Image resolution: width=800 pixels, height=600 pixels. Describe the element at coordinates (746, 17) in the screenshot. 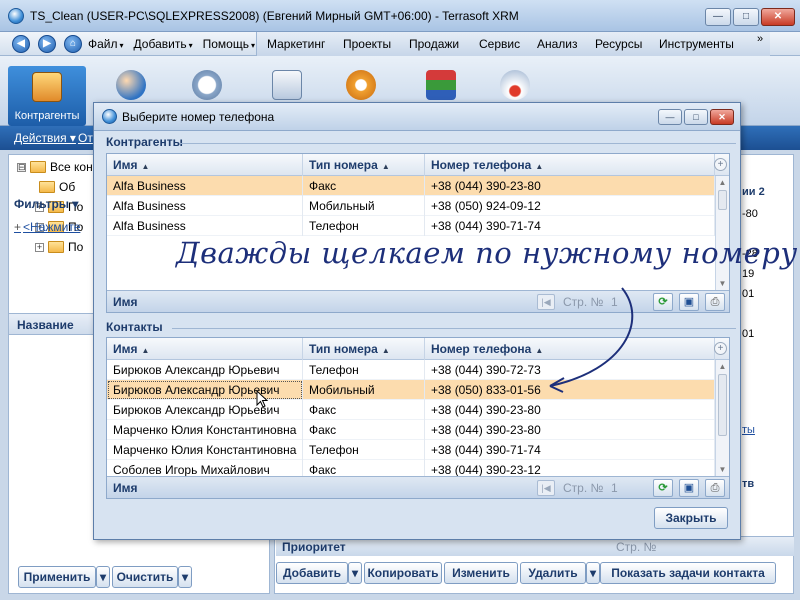

I see `maximize-button: □` at that location.